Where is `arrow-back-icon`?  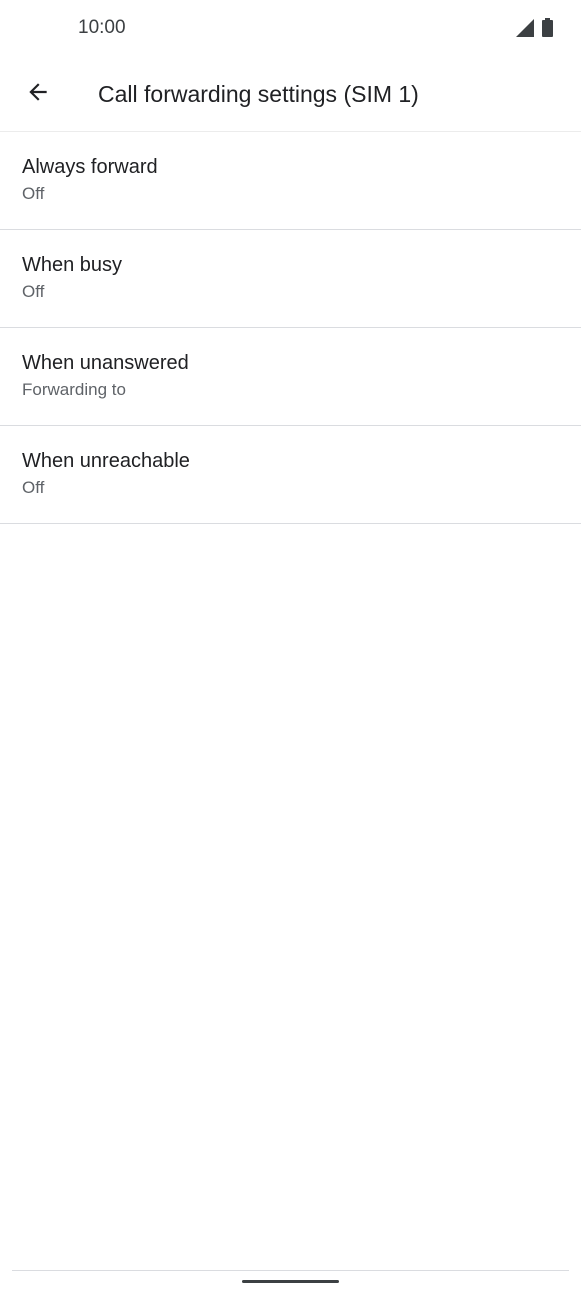 arrow-back-icon is located at coordinates (38, 94).